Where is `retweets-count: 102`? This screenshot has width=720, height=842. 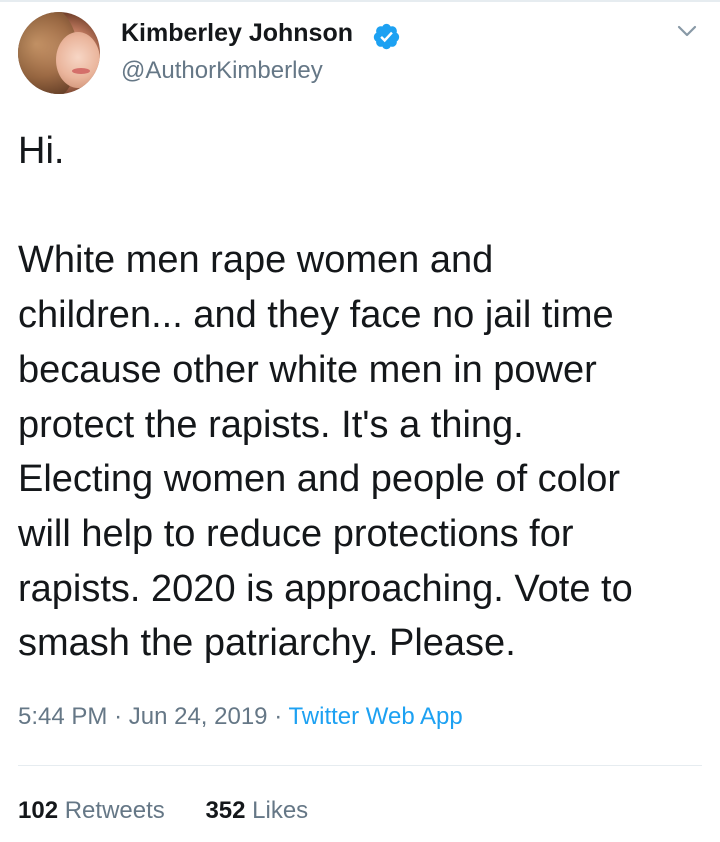
retweets-count: 102 is located at coordinates (38, 810).